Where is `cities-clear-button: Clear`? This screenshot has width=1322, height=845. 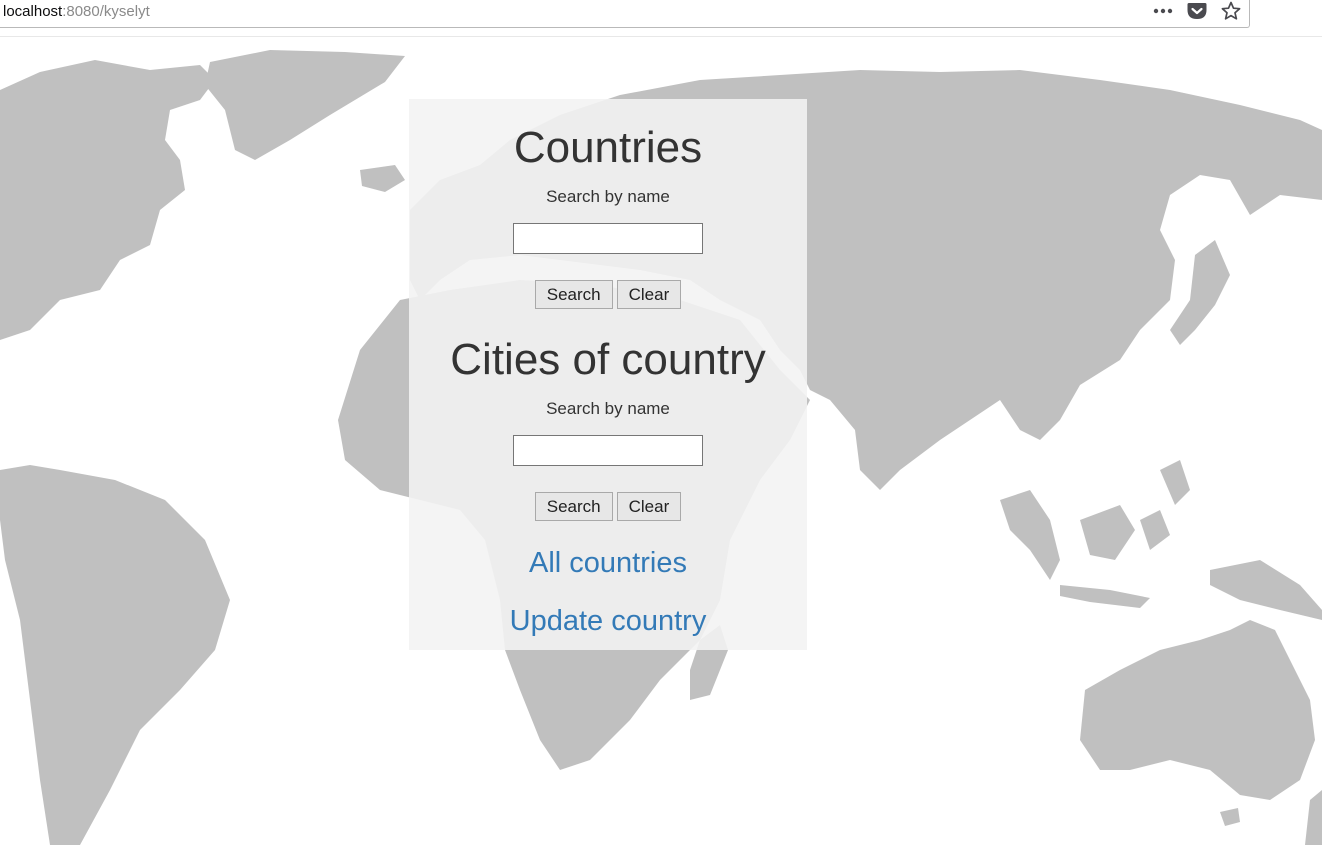
cities-clear-button: Clear is located at coordinates (649, 506).